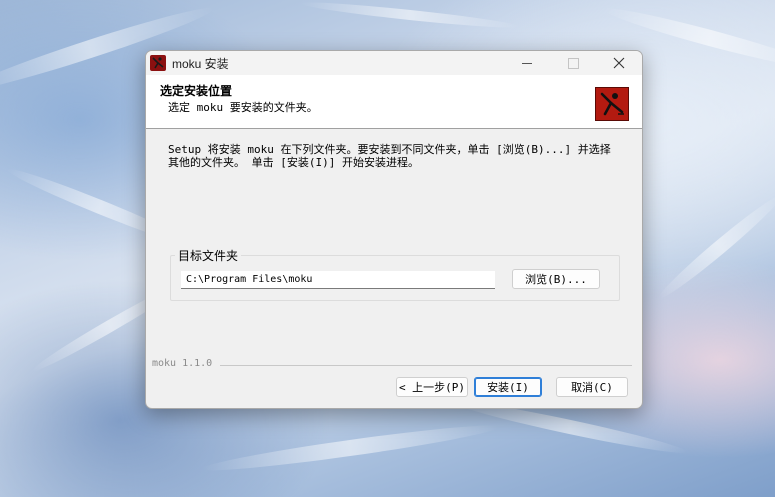  I want to click on destination-folder-label: 目标文件夹, so click(208, 255).